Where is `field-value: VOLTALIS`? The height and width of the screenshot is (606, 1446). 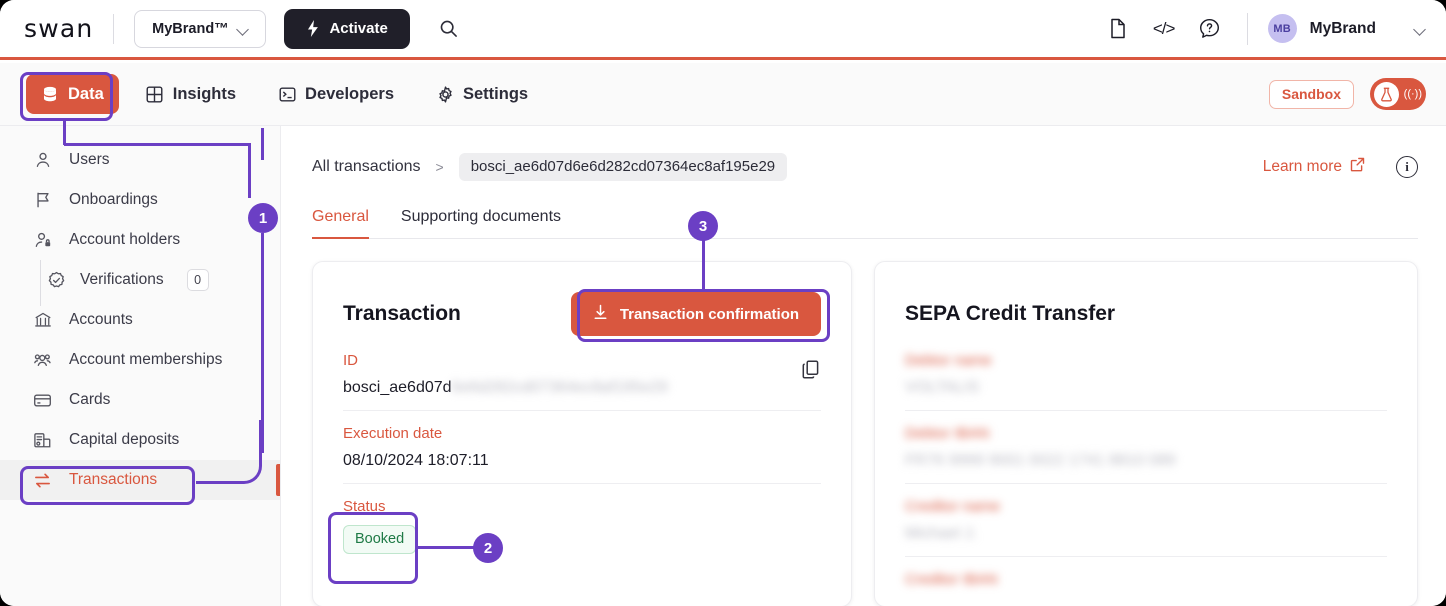
field-value: VOLTALIS is located at coordinates (942, 387).